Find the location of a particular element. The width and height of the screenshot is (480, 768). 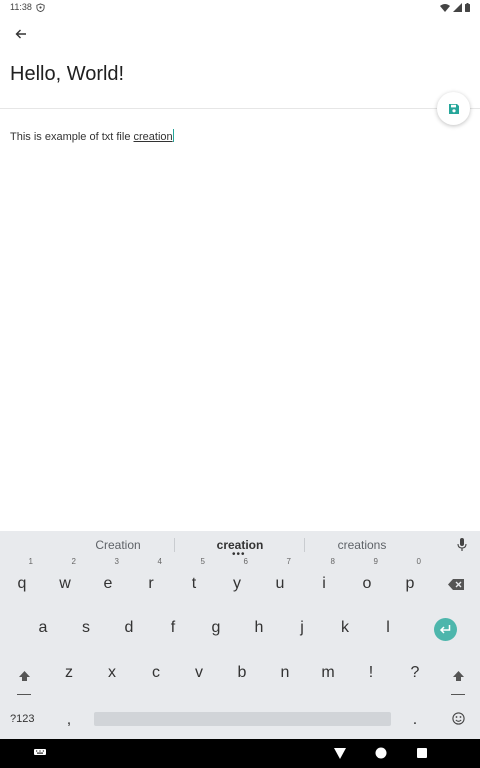

emoji-key is located at coordinates (458, 718).